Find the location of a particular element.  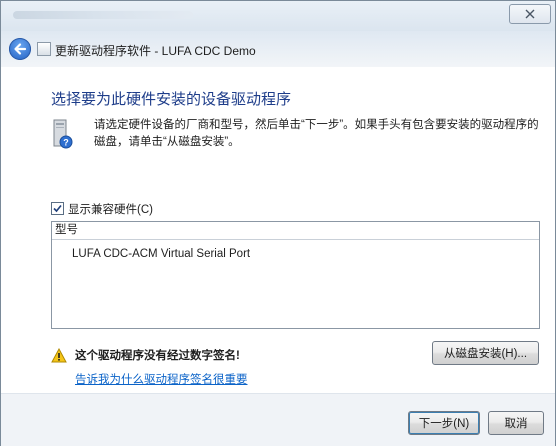

model-column-header: 型号 is located at coordinates (295, 231).